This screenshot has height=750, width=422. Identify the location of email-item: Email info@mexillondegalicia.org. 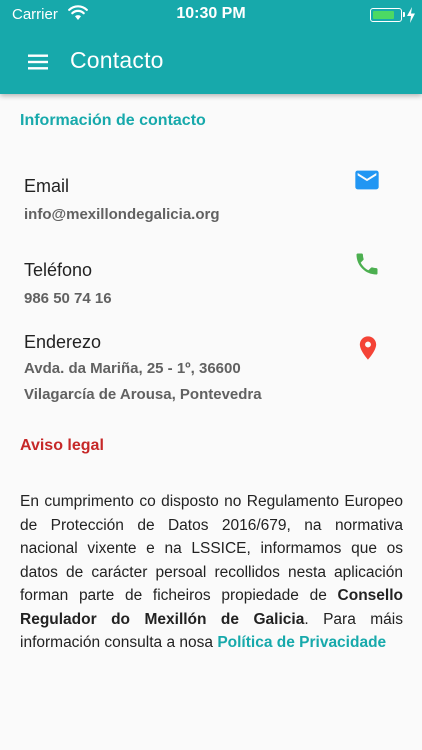
(214, 201).